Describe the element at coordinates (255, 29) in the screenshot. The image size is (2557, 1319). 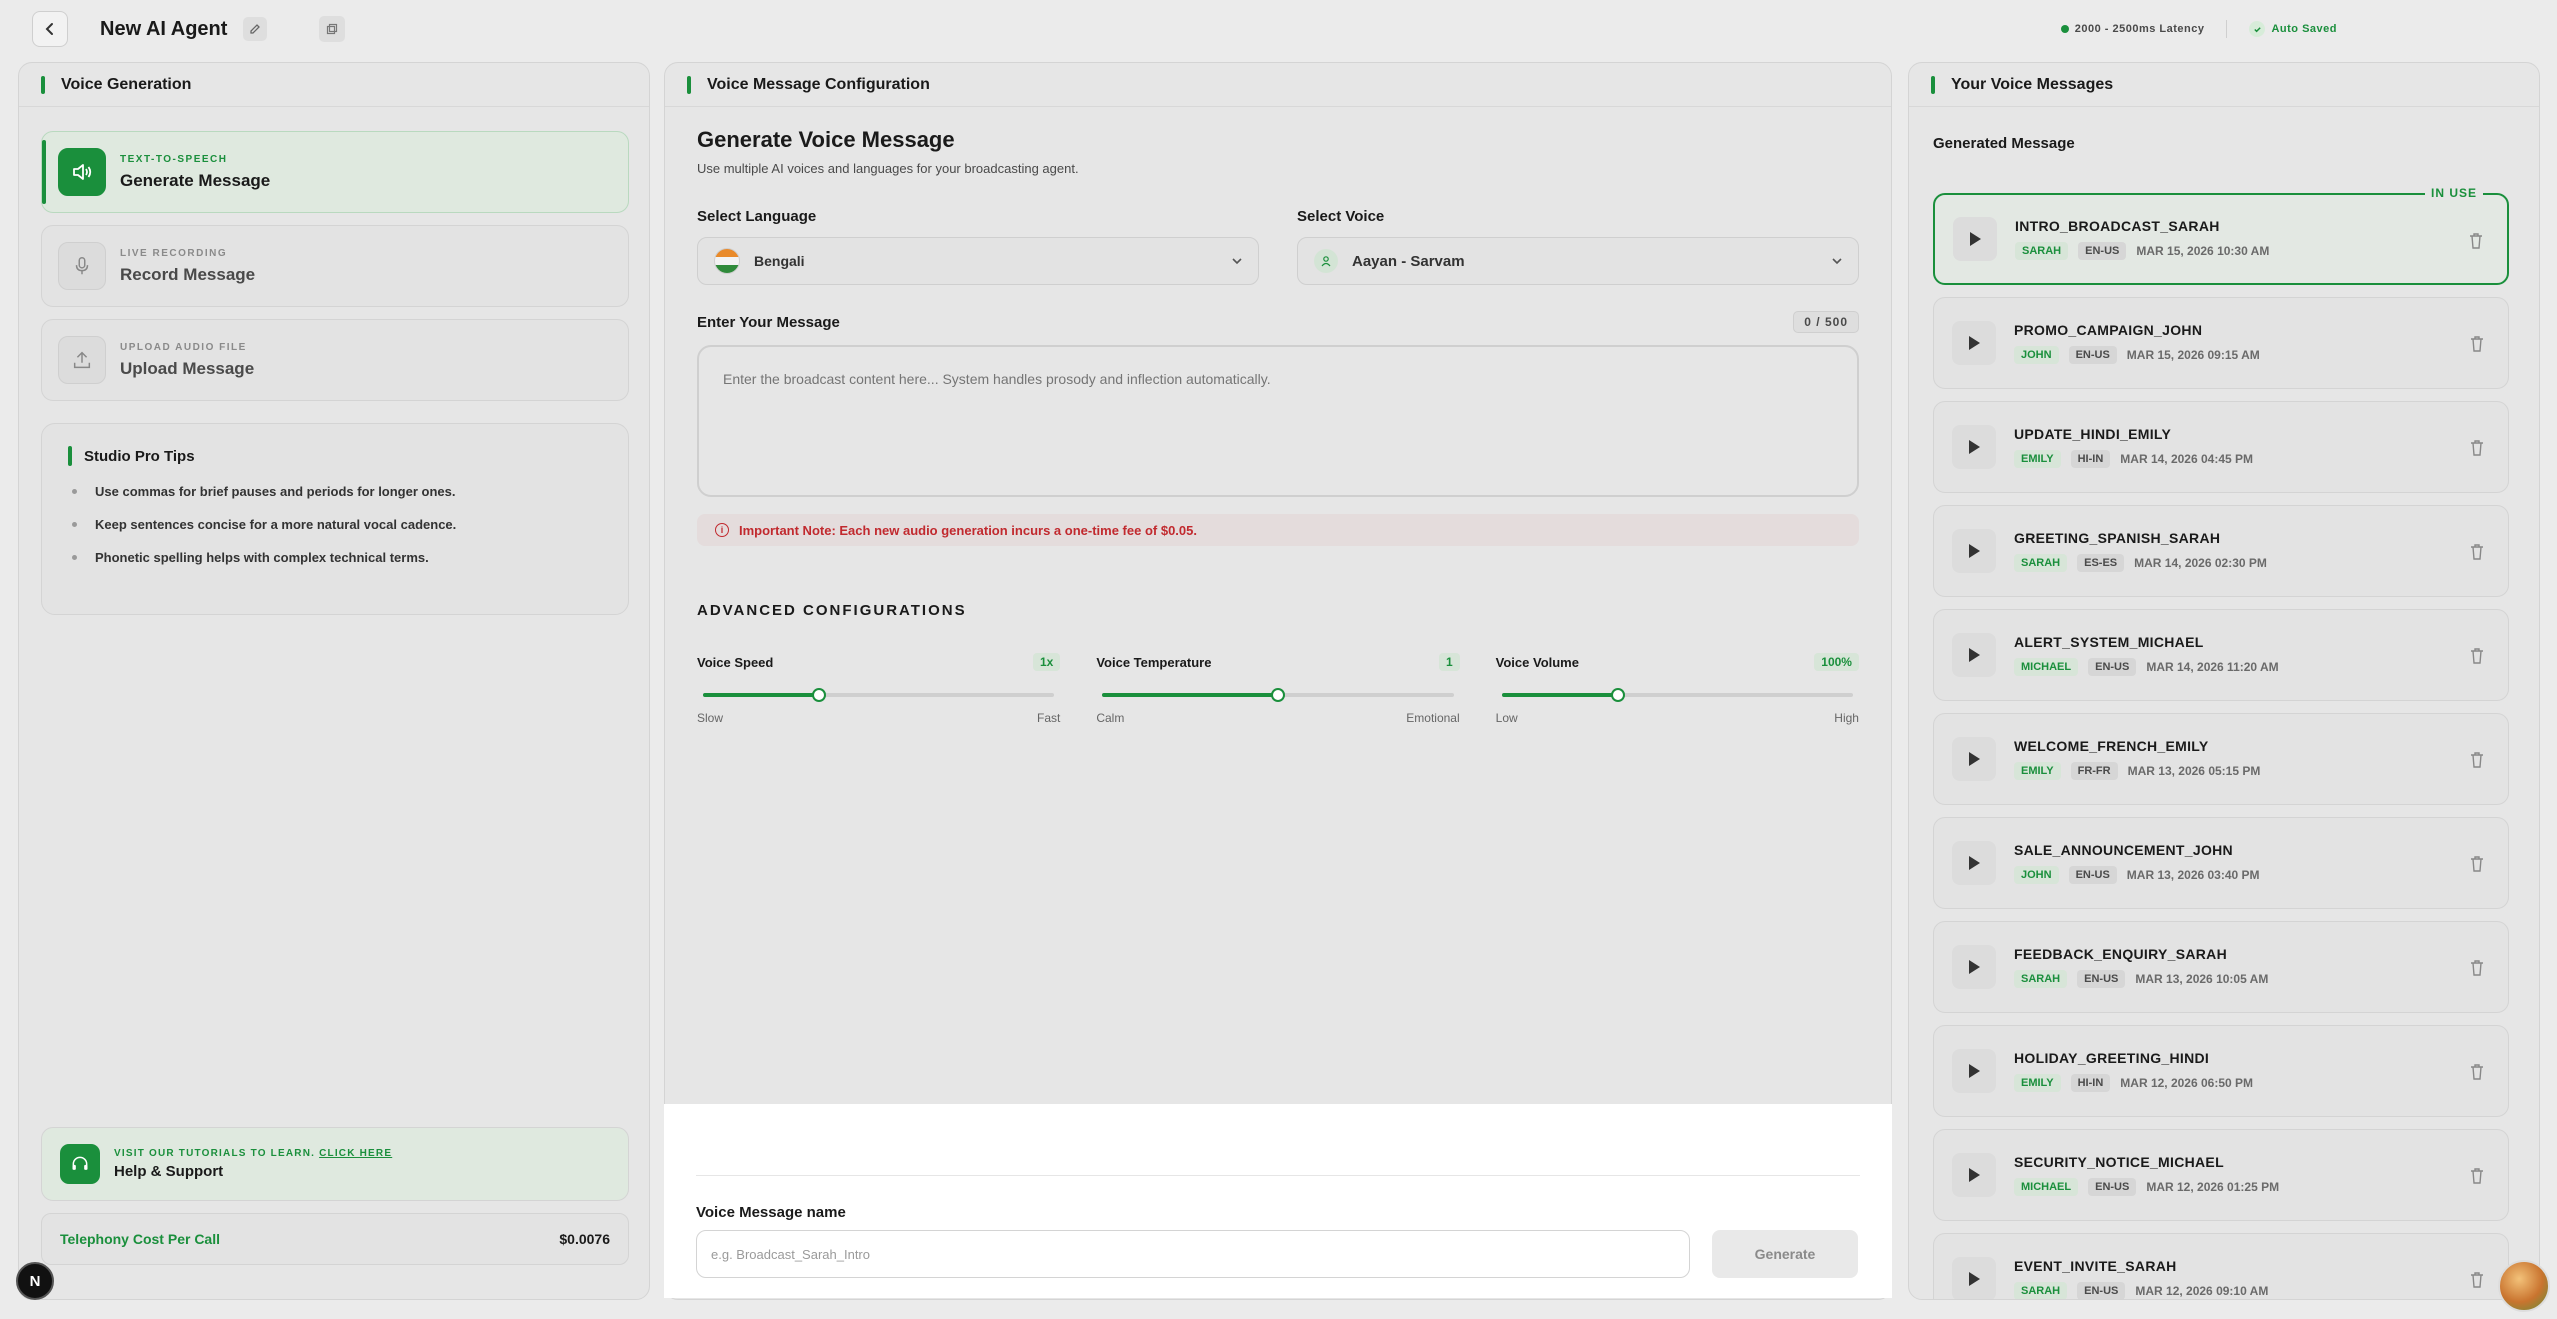
I see `edit-title-button` at that location.